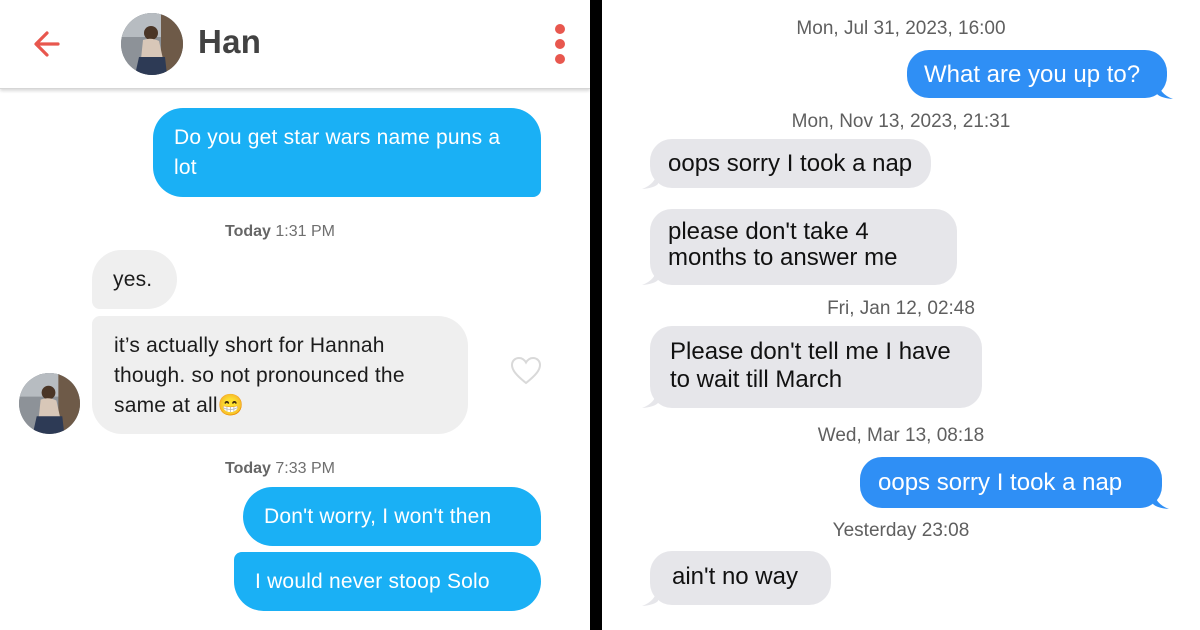 This screenshot has width=1200, height=630. What do you see at coordinates (560, 44) in the screenshot?
I see `more-options-icon` at bounding box center [560, 44].